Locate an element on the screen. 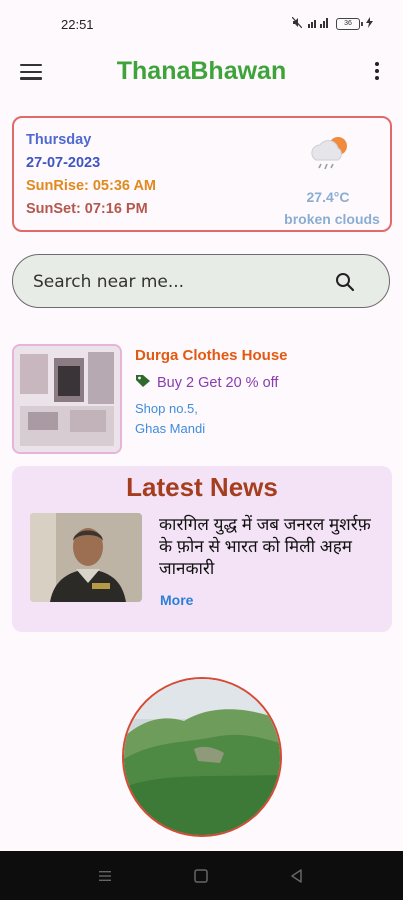 The height and width of the screenshot is (900, 403). recents-menu-icon is located at coordinates (105, 876).